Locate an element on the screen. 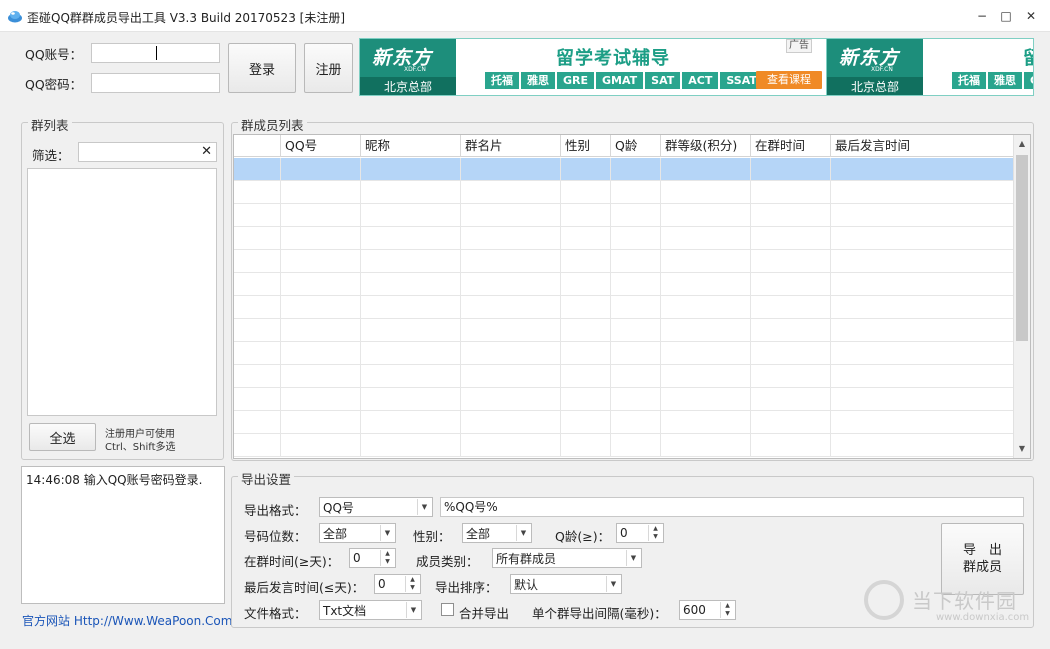  file-format-select: Txt文档 ▼ is located at coordinates (370, 610).